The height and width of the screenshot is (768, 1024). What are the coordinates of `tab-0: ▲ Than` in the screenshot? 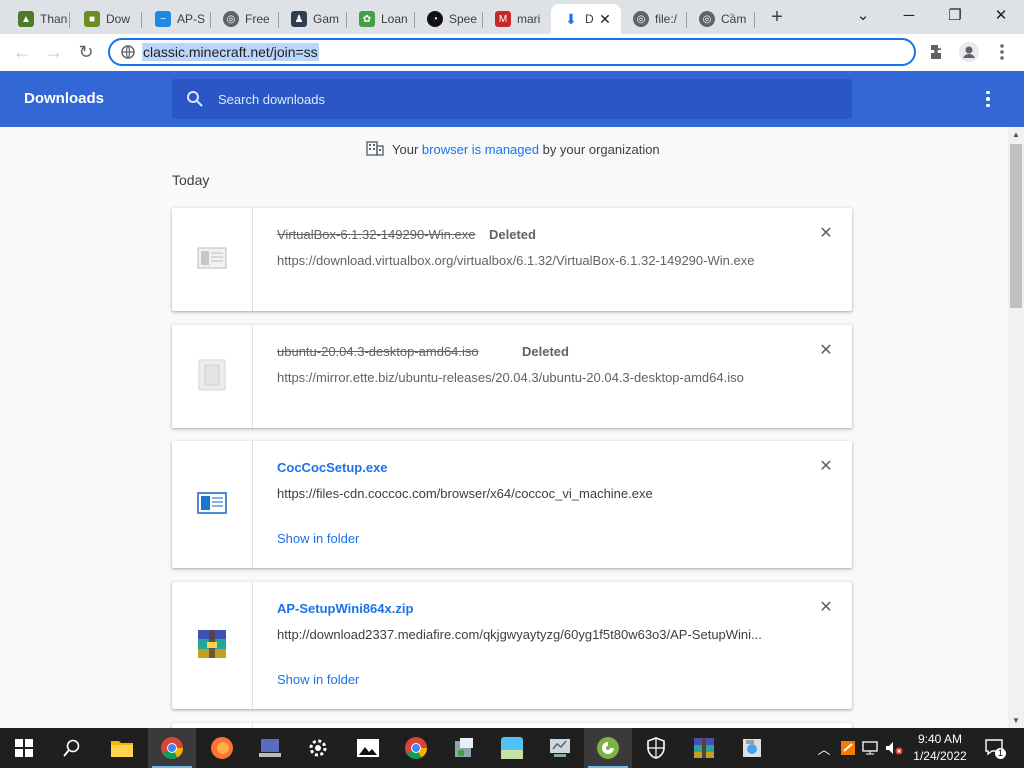 It's located at (38, 19).